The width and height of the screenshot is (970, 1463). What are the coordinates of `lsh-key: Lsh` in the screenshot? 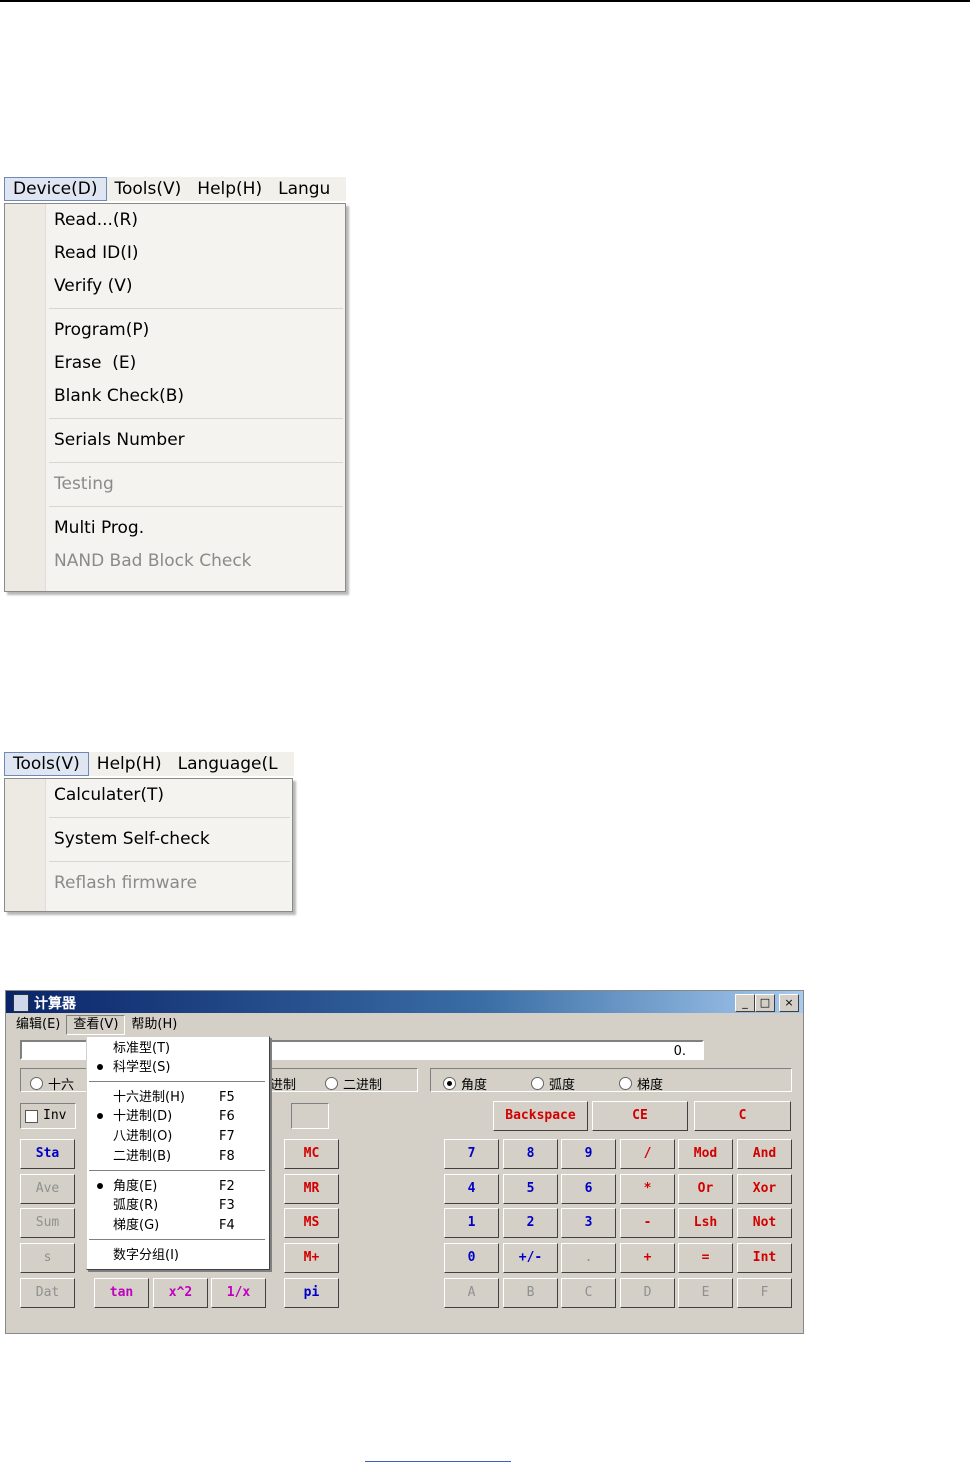 It's located at (705, 1223).